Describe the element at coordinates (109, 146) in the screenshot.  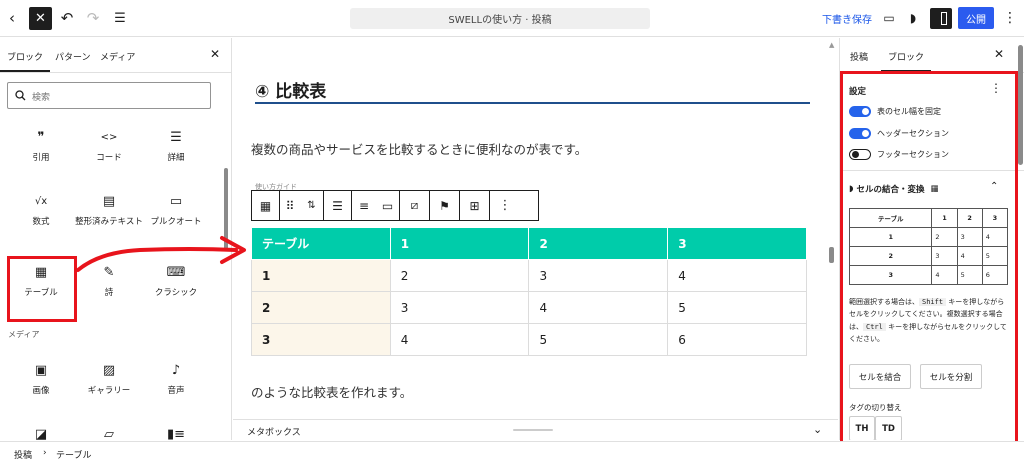
I see `block-item-code: <> コード` at that location.